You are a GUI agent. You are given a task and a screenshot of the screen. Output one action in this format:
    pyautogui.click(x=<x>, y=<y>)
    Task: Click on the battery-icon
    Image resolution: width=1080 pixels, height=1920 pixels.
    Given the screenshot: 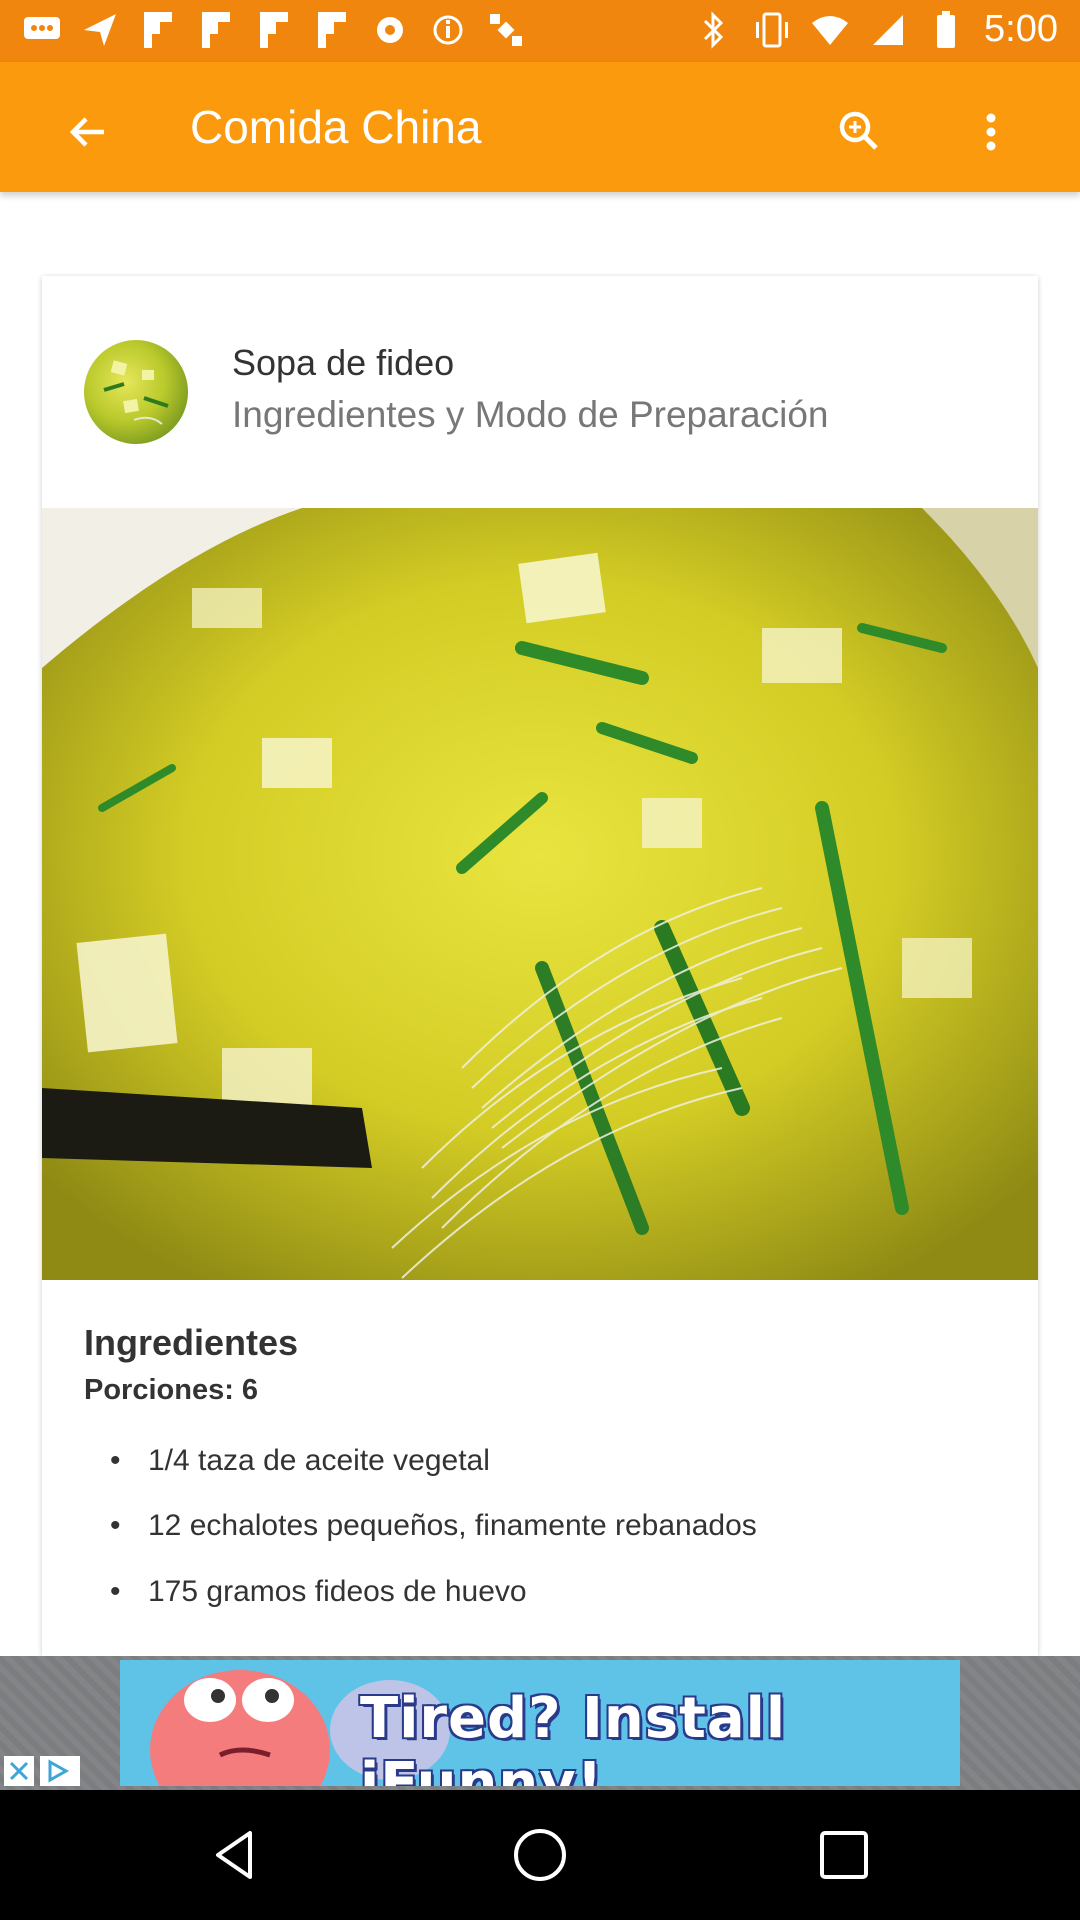 What is the action you would take?
    pyautogui.click(x=946, y=30)
    